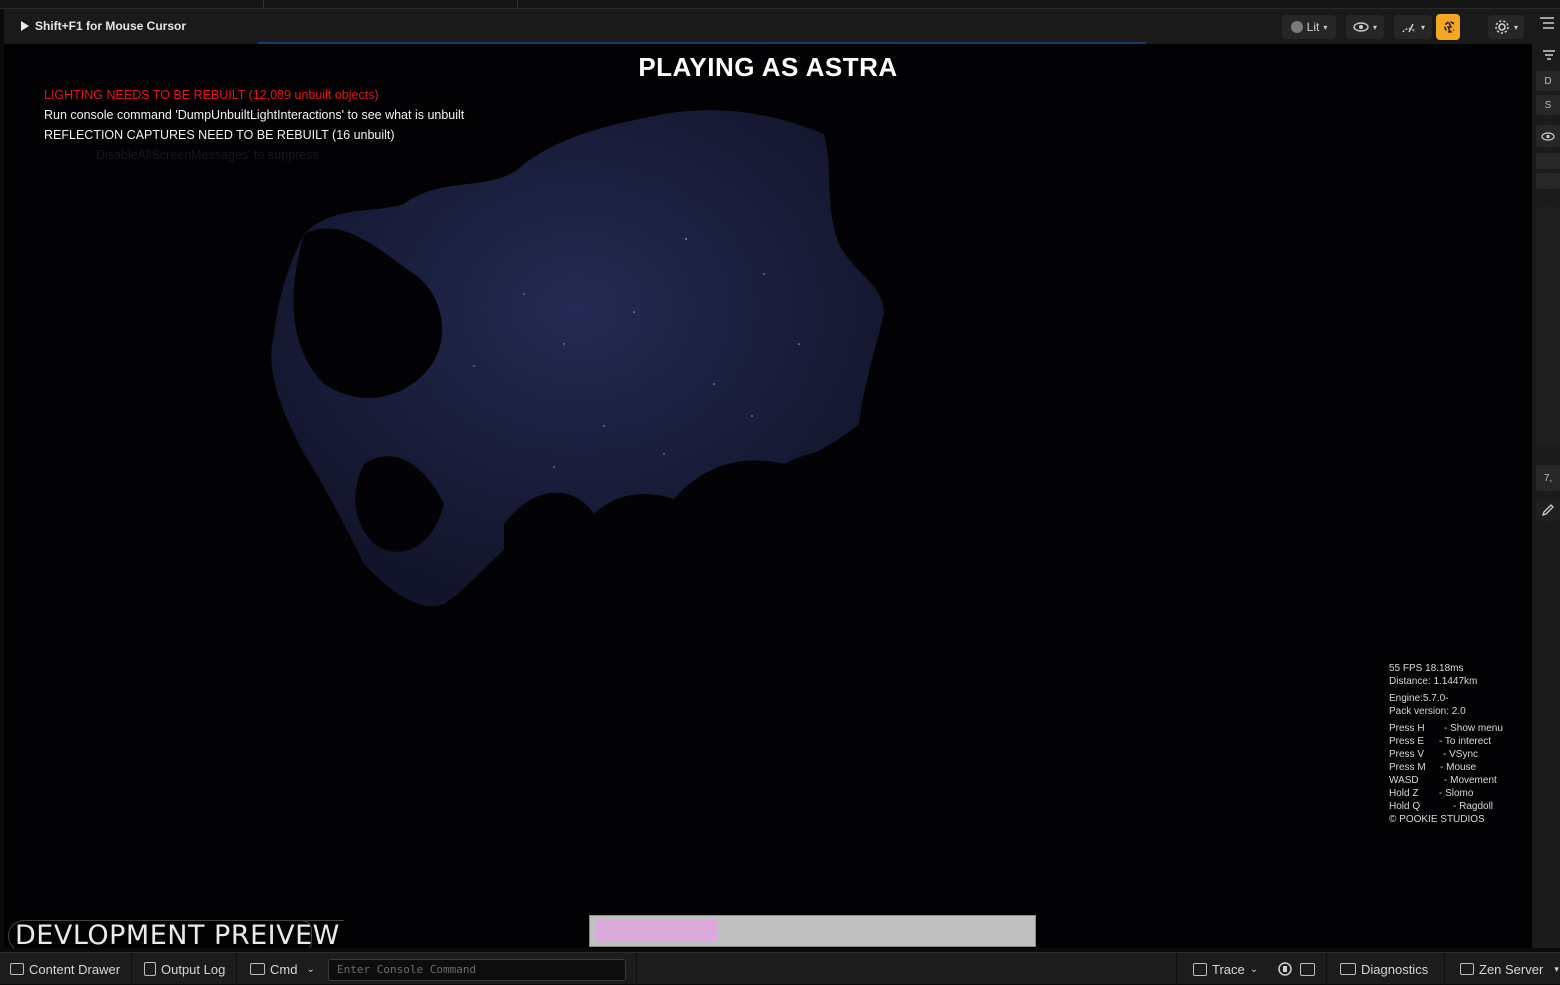 The height and width of the screenshot is (985, 1560). What do you see at coordinates (477, 970) in the screenshot?
I see `console-command-input: Enter Console Command` at bounding box center [477, 970].